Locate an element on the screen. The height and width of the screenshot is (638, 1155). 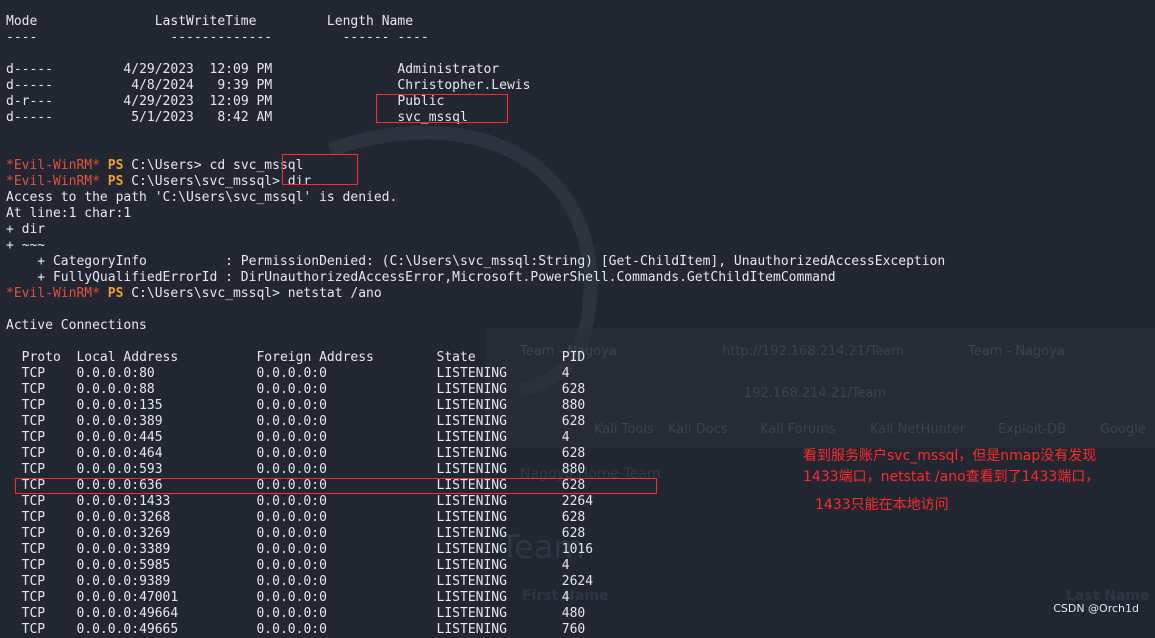
netstat-row: TCP 0.0.0.0:80 0.0.0.0:0 LISTENING 4 is located at coordinates (295, 373).